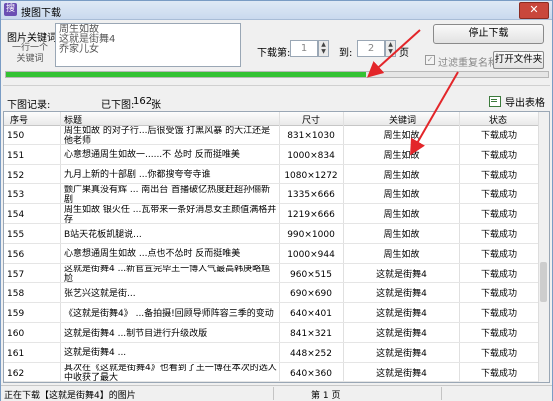 The height and width of the screenshot is (401, 553). Describe the element at coordinates (346, 53) in the screenshot. I see `page-to-label: 到:` at that location.